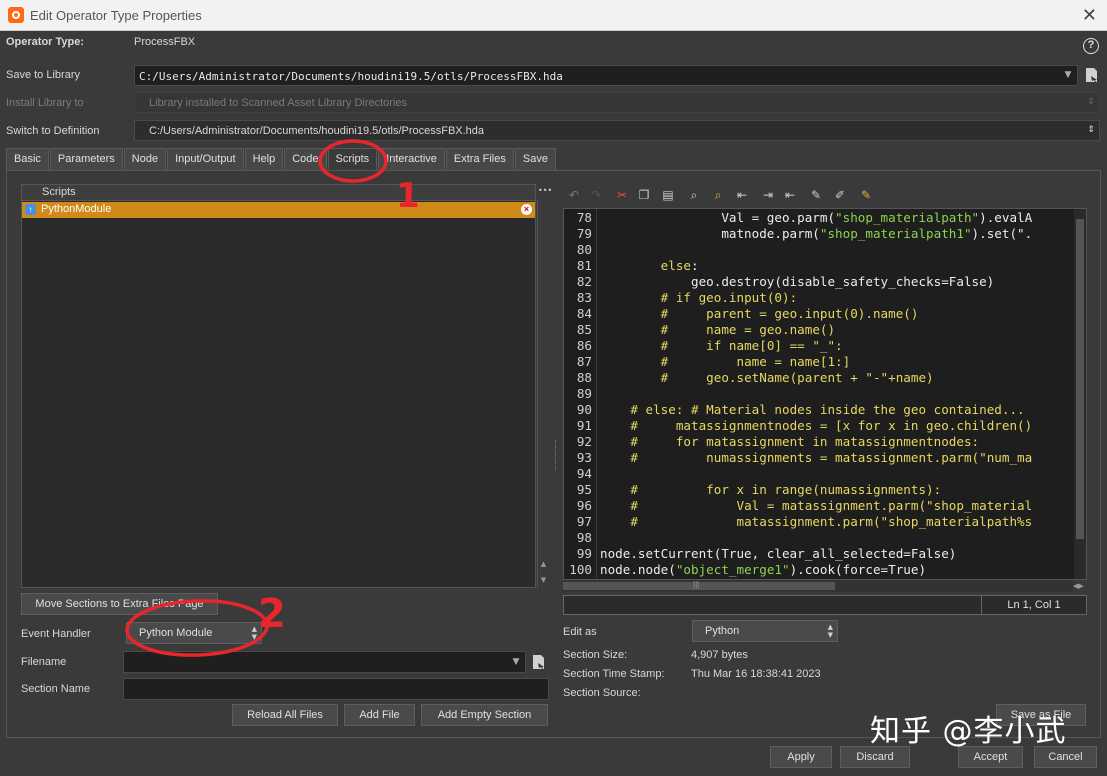 This screenshot has width=1107, height=776. What do you see at coordinates (408, 196) in the screenshot?
I see `annotation-mark-1: 1` at bounding box center [408, 196].